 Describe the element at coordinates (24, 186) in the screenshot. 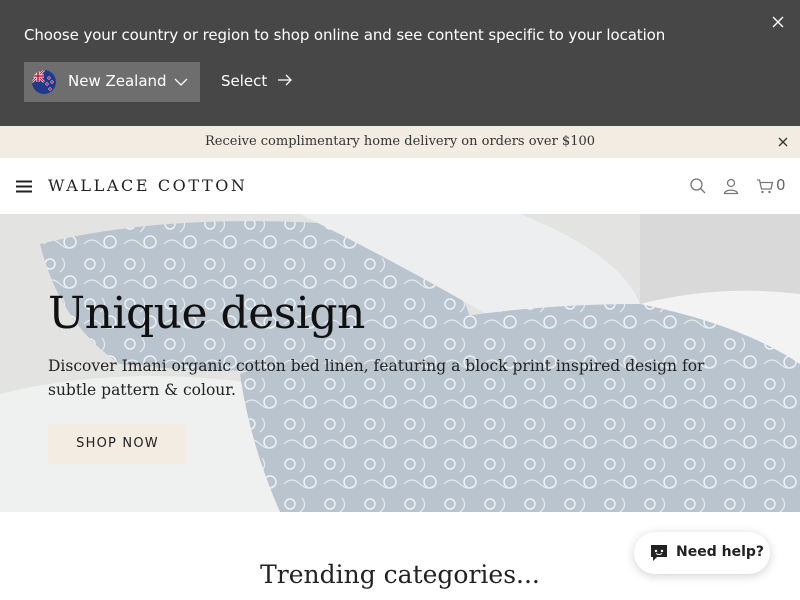

I see `hamburger-icon` at that location.